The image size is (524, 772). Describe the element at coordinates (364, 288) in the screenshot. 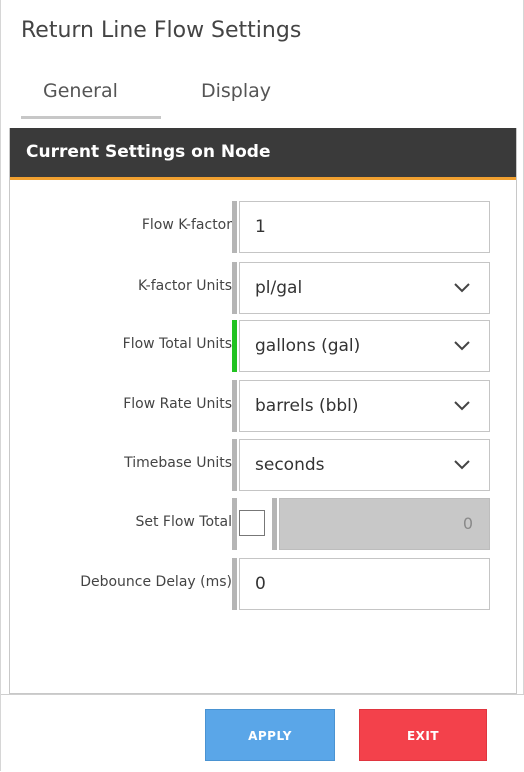

I see `k-factor-units-select: pl/gal` at that location.